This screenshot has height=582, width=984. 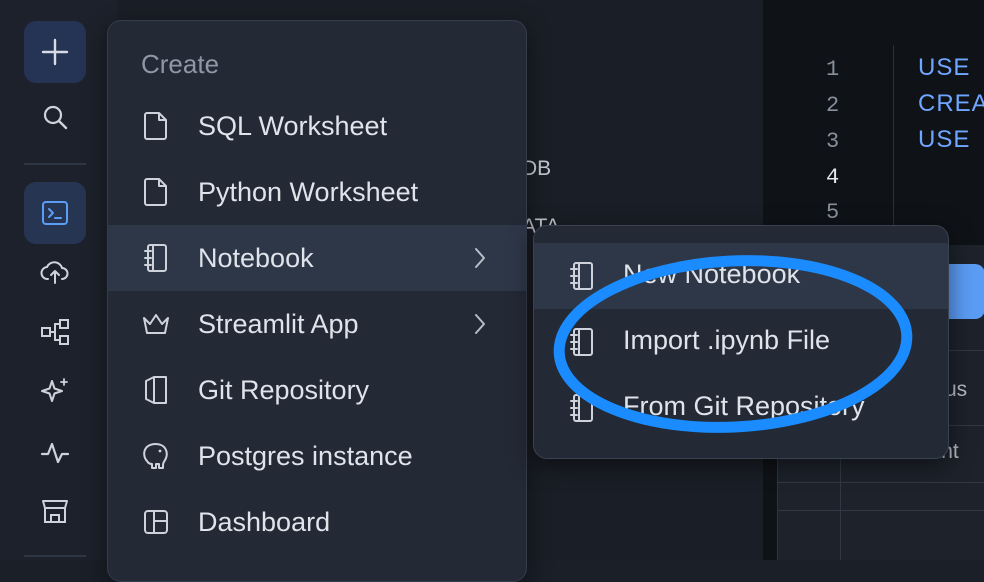 I want to click on data-button, so click(x=55, y=272).